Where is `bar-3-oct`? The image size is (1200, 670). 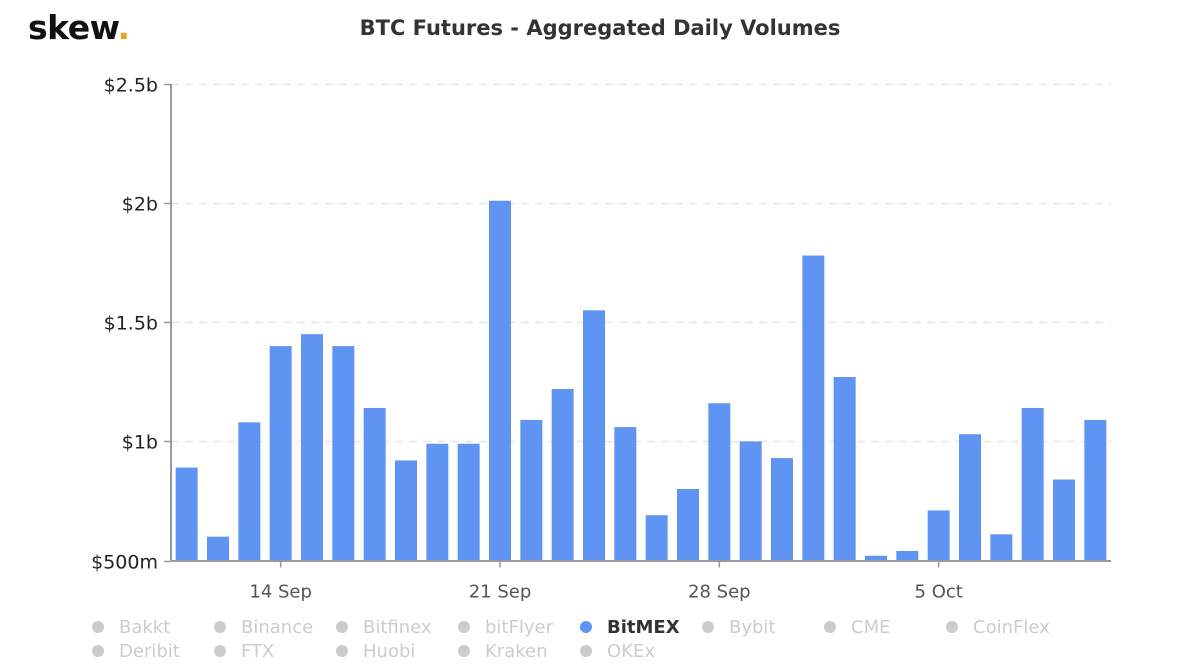 bar-3-oct is located at coordinates (876, 558).